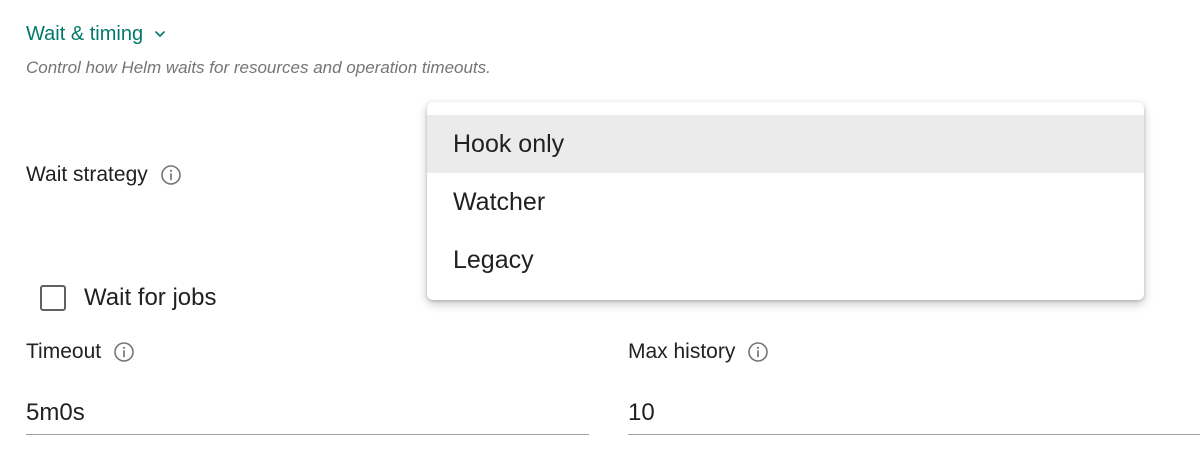 Image resolution: width=1200 pixels, height=456 pixels. Describe the element at coordinates (509, 143) in the screenshot. I see `menu-item-label: Hook only` at that location.